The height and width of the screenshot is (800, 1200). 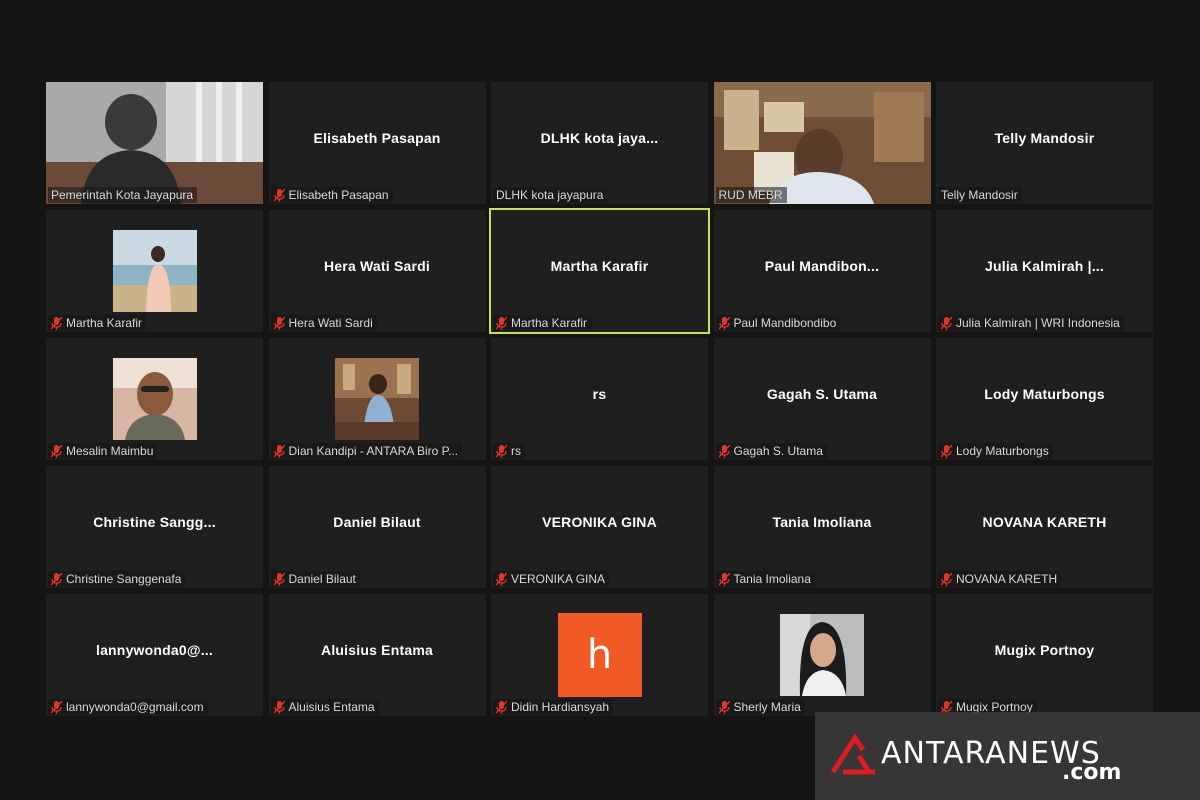 What do you see at coordinates (822, 143) in the screenshot?
I see `participant-tile: RUD MEBR` at bounding box center [822, 143].